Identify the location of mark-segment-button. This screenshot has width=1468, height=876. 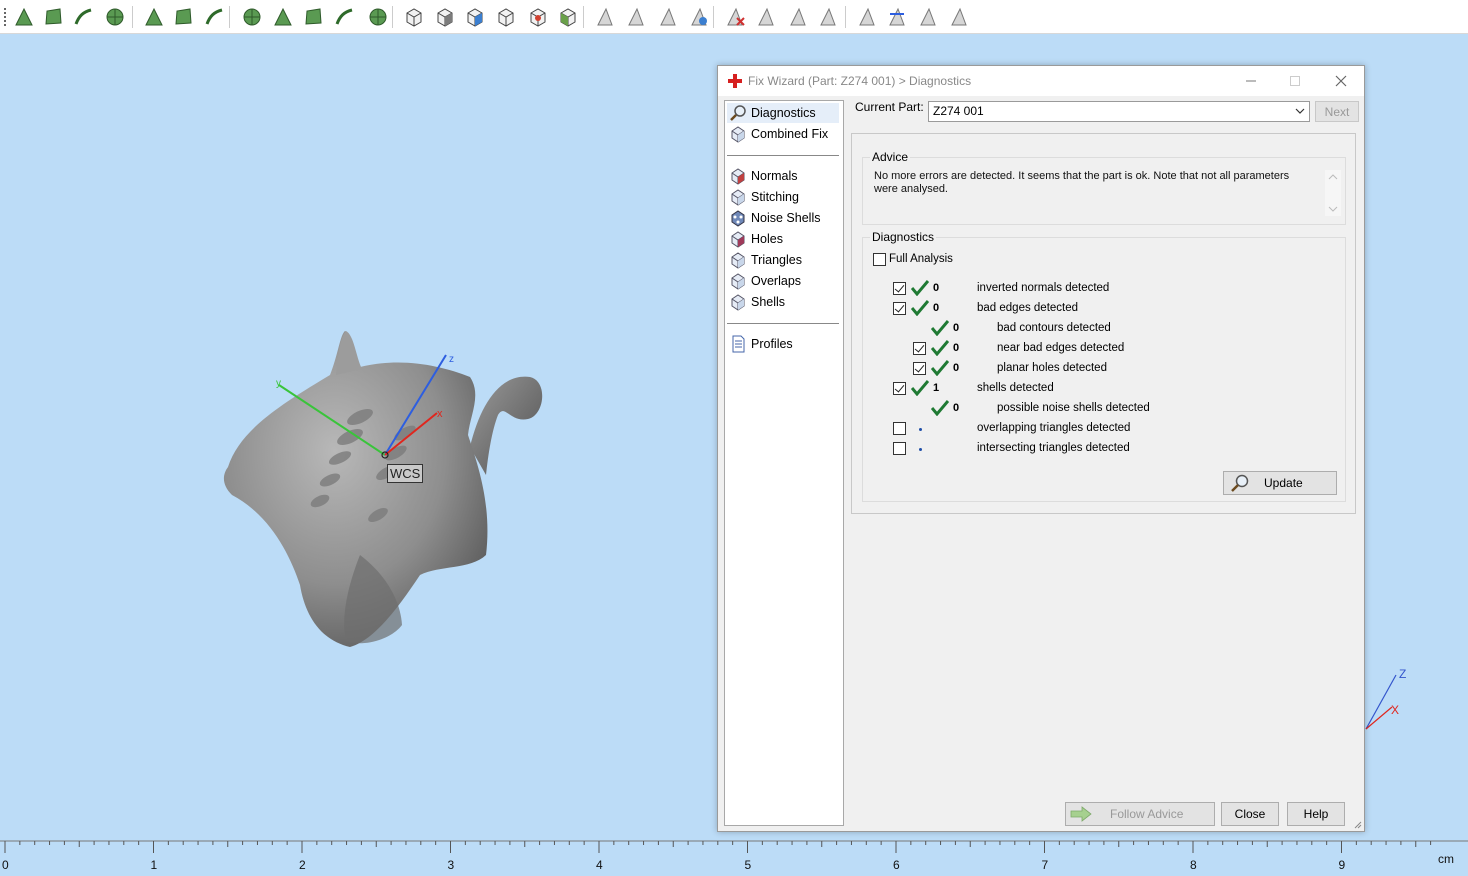
(345, 17).